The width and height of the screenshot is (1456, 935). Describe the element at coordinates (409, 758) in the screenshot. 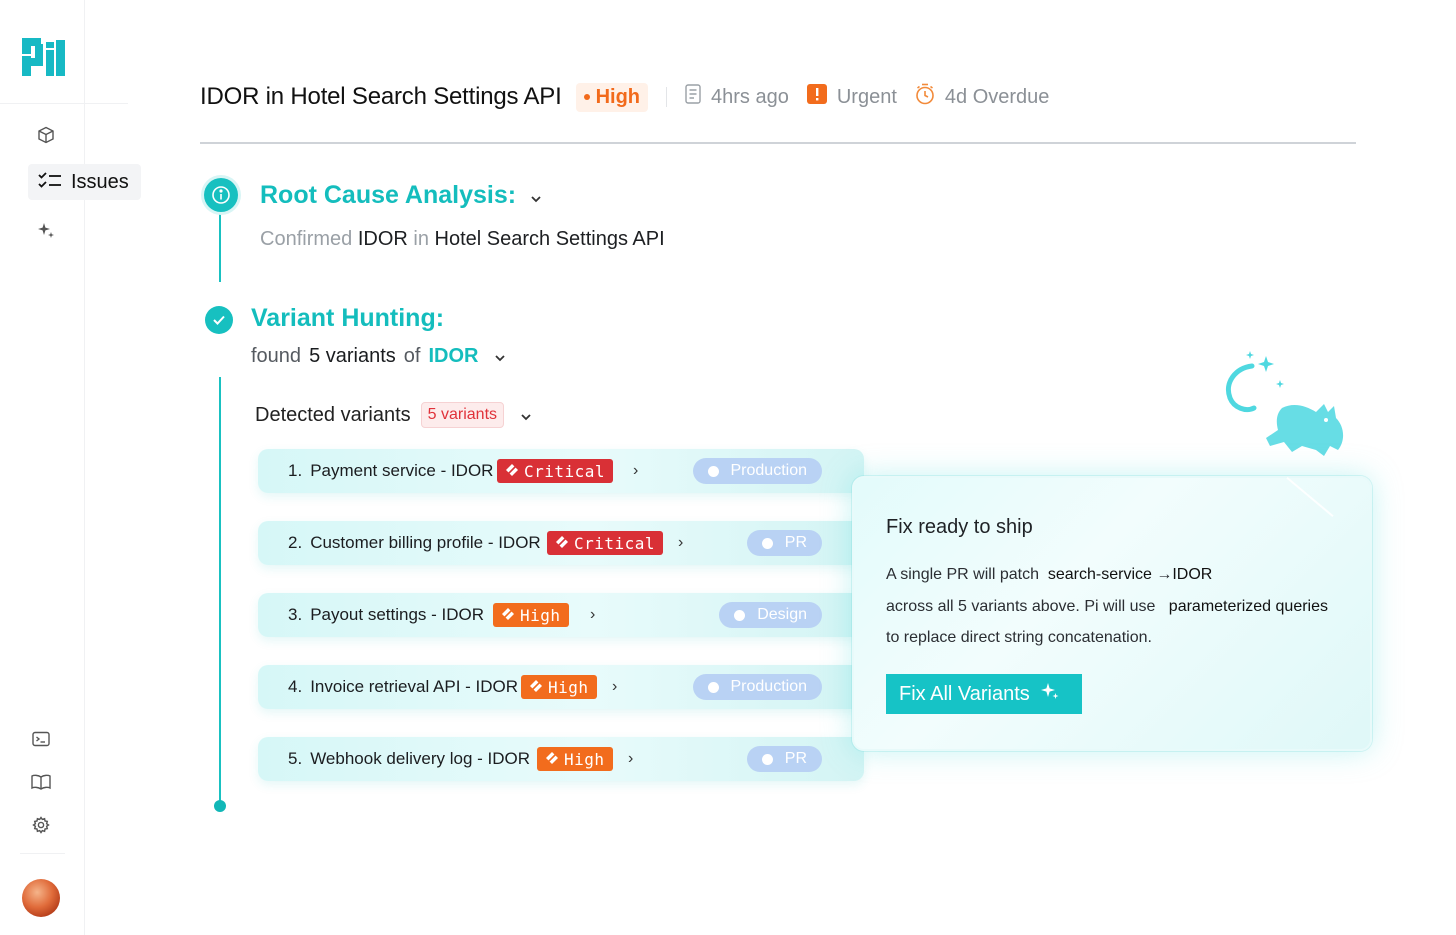

I see `variant-name: 5. Webhook delivery log - IDOR` at that location.